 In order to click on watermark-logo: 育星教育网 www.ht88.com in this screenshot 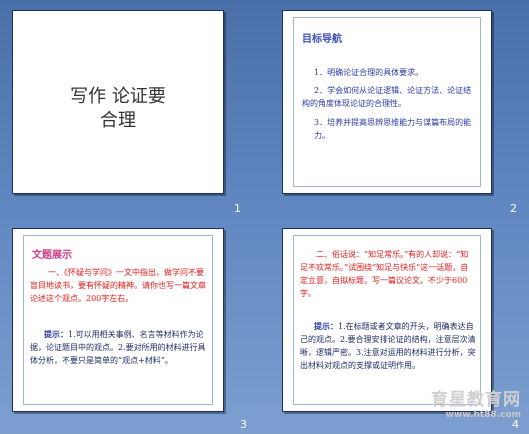, I will do `click(476, 402)`.